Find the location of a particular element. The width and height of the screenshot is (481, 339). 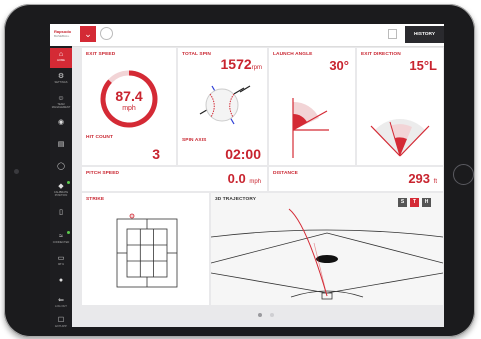

sidebar-item-label: LOG OUT is located at coordinates (61, 306).